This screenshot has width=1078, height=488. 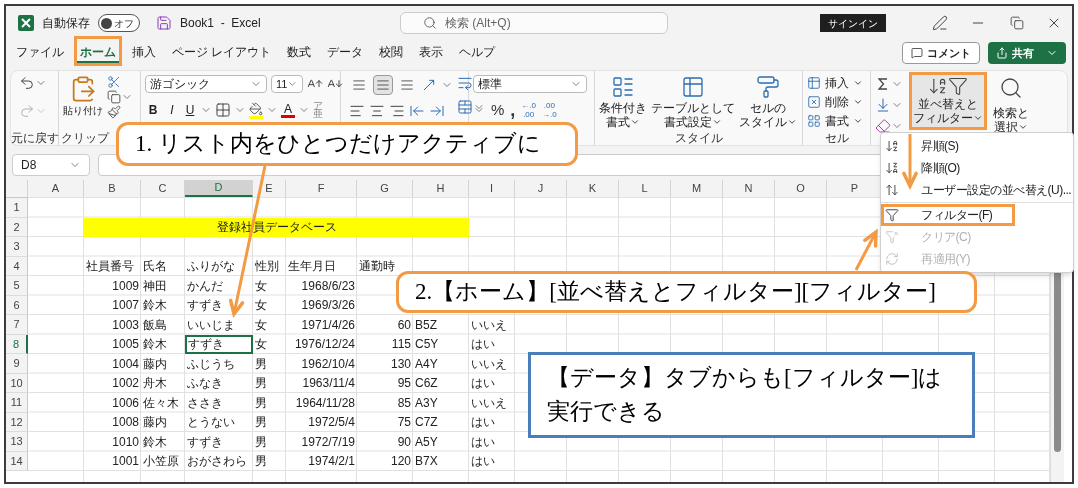 I want to click on search-icon, so click(x=430, y=23).